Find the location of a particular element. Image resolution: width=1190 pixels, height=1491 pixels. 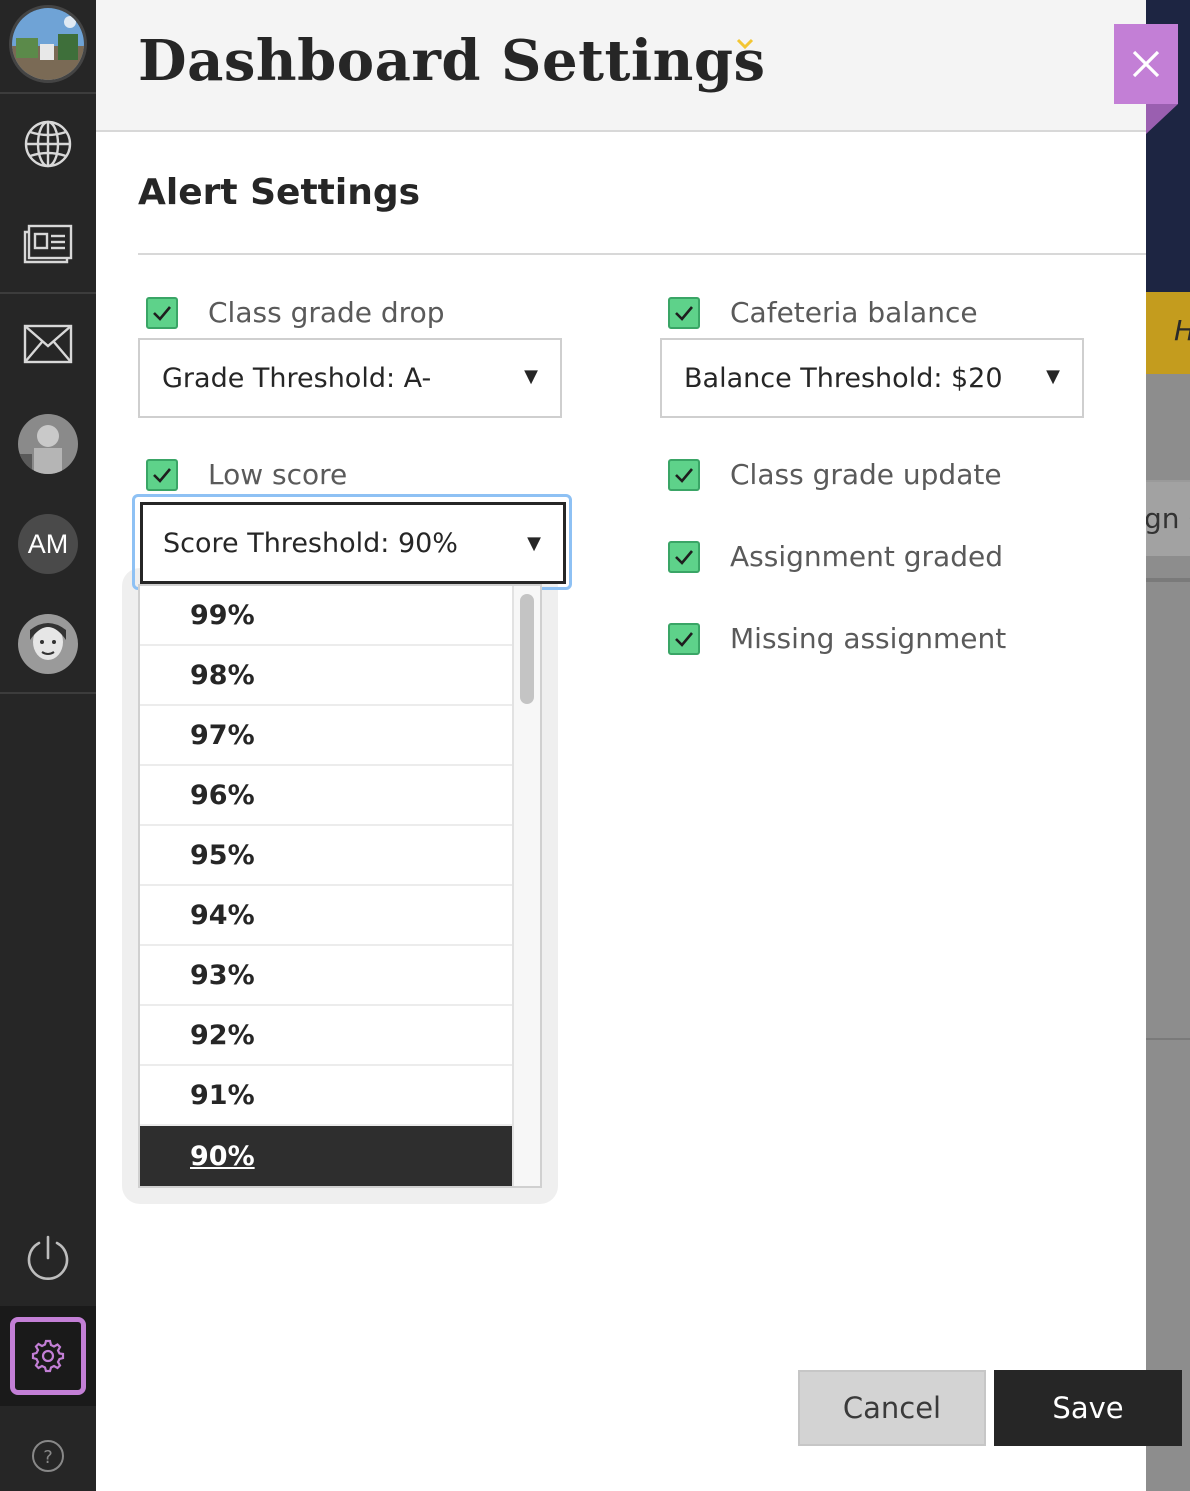

cafeteria-balance-checkbox is located at coordinates (684, 312).